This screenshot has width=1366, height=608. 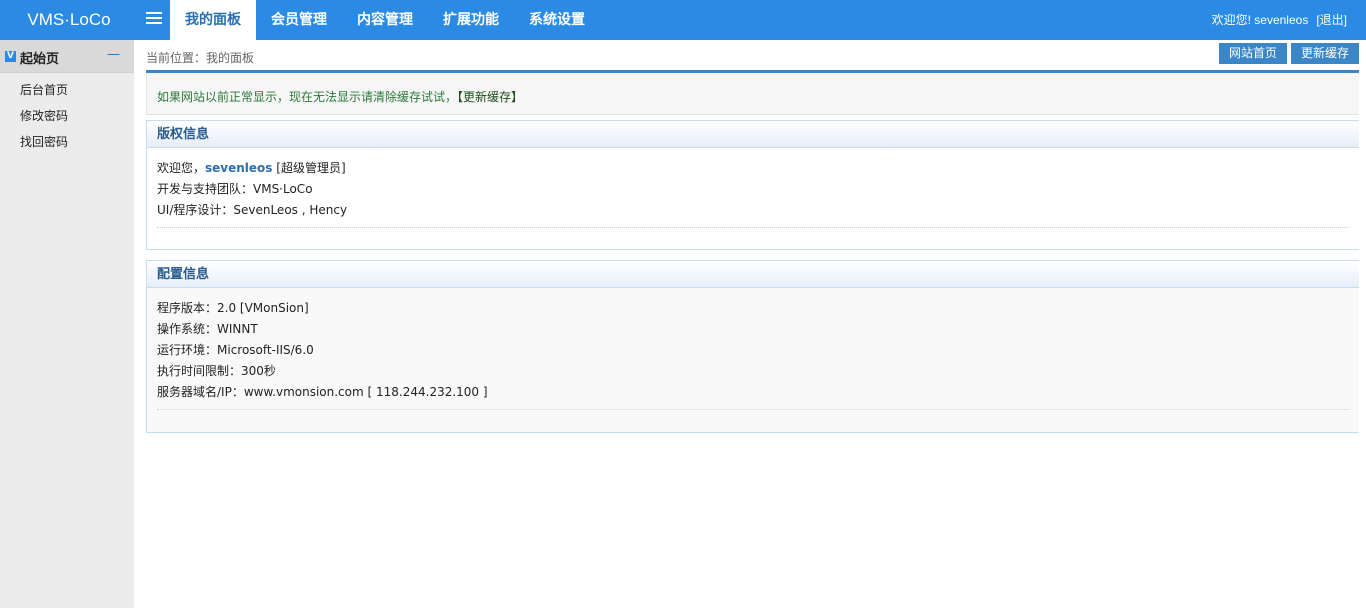 I want to click on notice-box: 如果网站以前正常显示，现在无法显示请清除缓存试试，【更新缓存】, so click(x=752, y=94).